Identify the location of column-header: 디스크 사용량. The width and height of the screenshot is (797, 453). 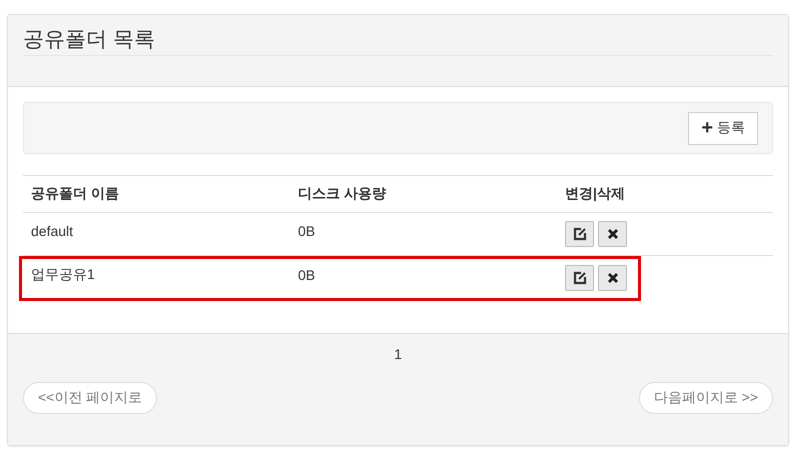
(342, 194).